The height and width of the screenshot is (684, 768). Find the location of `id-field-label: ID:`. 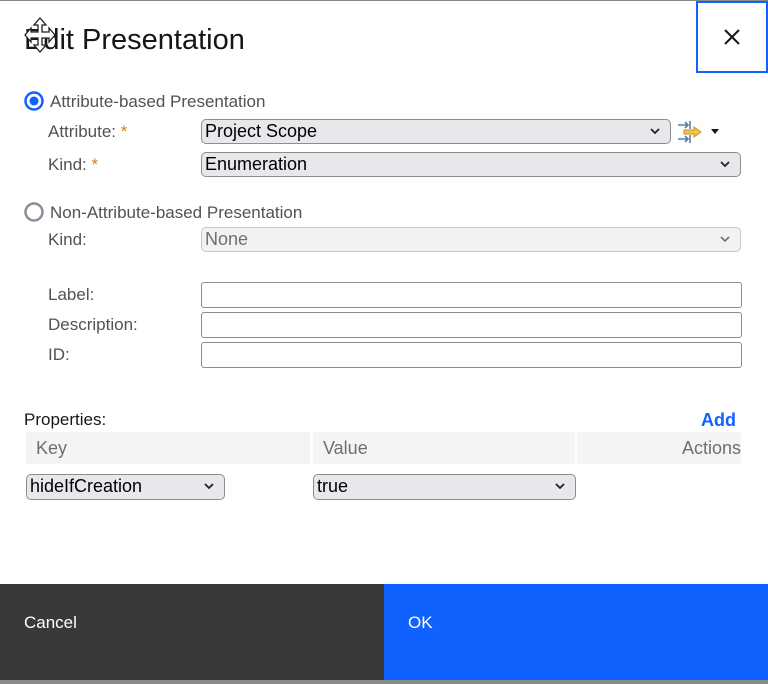

id-field-label: ID: is located at coordinates (59, 354).